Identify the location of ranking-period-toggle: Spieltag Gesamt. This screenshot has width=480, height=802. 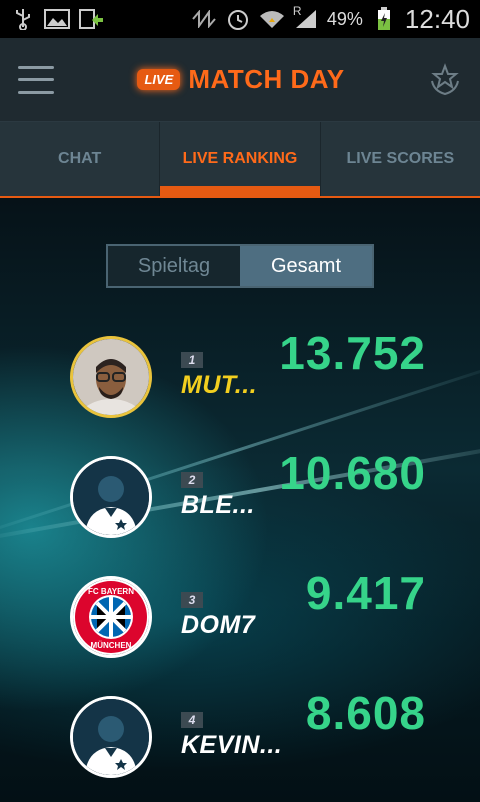
(240, 266).